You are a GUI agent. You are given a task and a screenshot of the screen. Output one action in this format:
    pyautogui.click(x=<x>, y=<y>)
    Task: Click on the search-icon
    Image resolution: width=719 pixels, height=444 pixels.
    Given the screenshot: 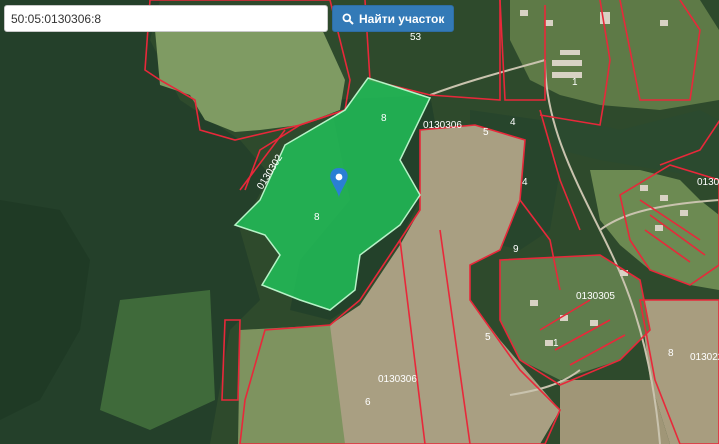 What is the action you would take?
    pyautogui.click(x=348, y=19)
    